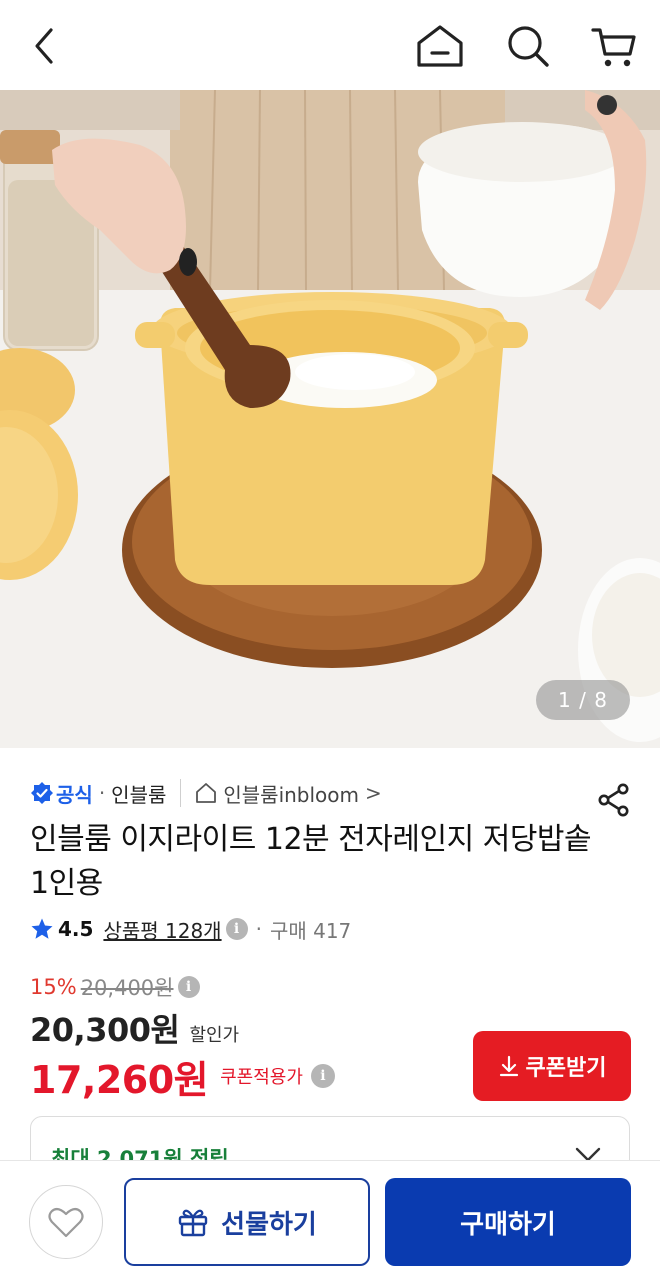 This screenshot has width=660, height=1280. I want to click on original-price-row: 15% 20,400원 i, so click(115, 987).